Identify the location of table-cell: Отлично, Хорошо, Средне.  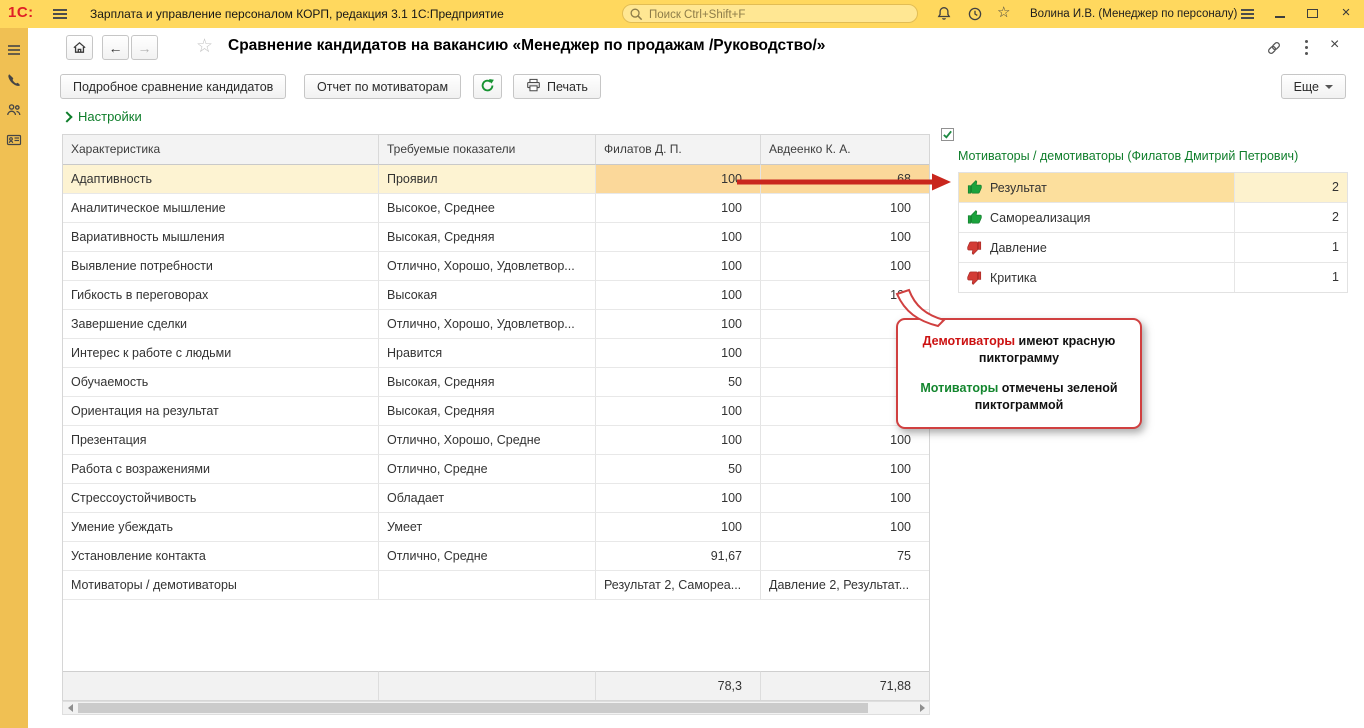
(487, 440).